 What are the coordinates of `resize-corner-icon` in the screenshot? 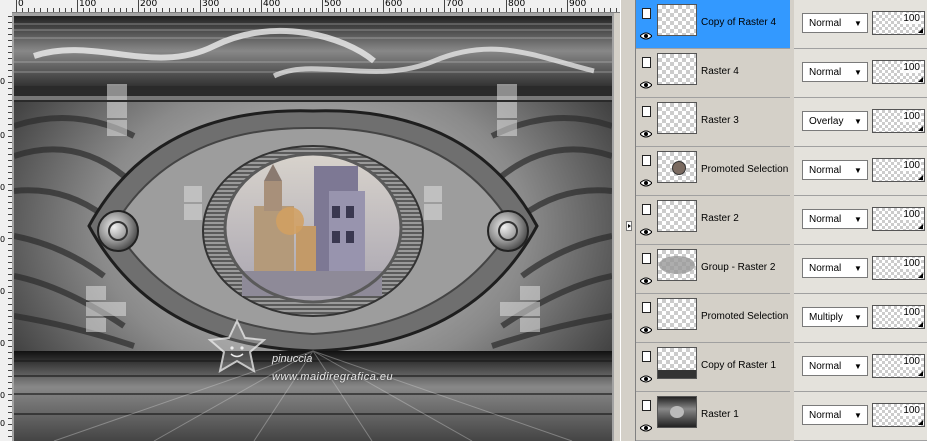 It's located at (920, 373).